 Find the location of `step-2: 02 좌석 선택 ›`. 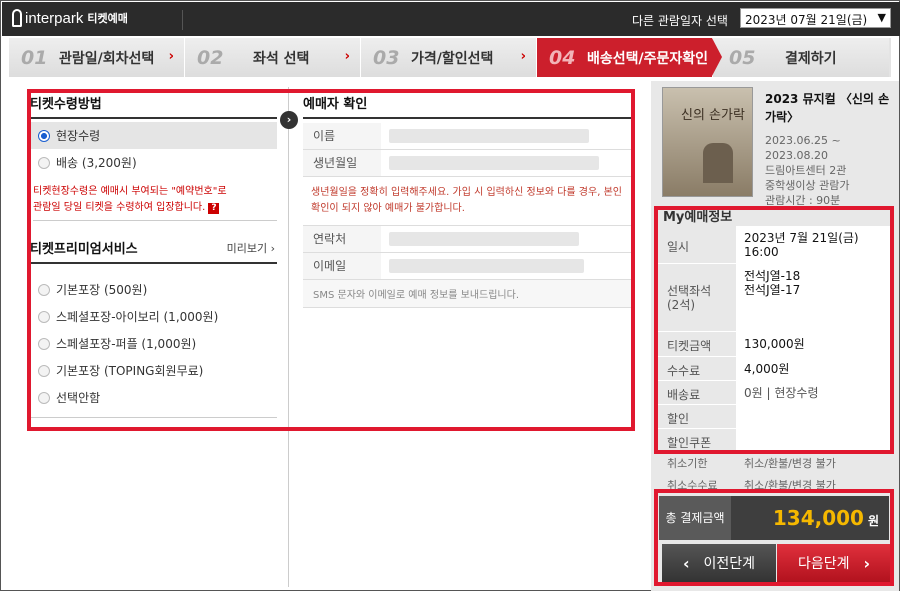

step-2: 02 좌석 선택 › is located at coordinates (273, 57).